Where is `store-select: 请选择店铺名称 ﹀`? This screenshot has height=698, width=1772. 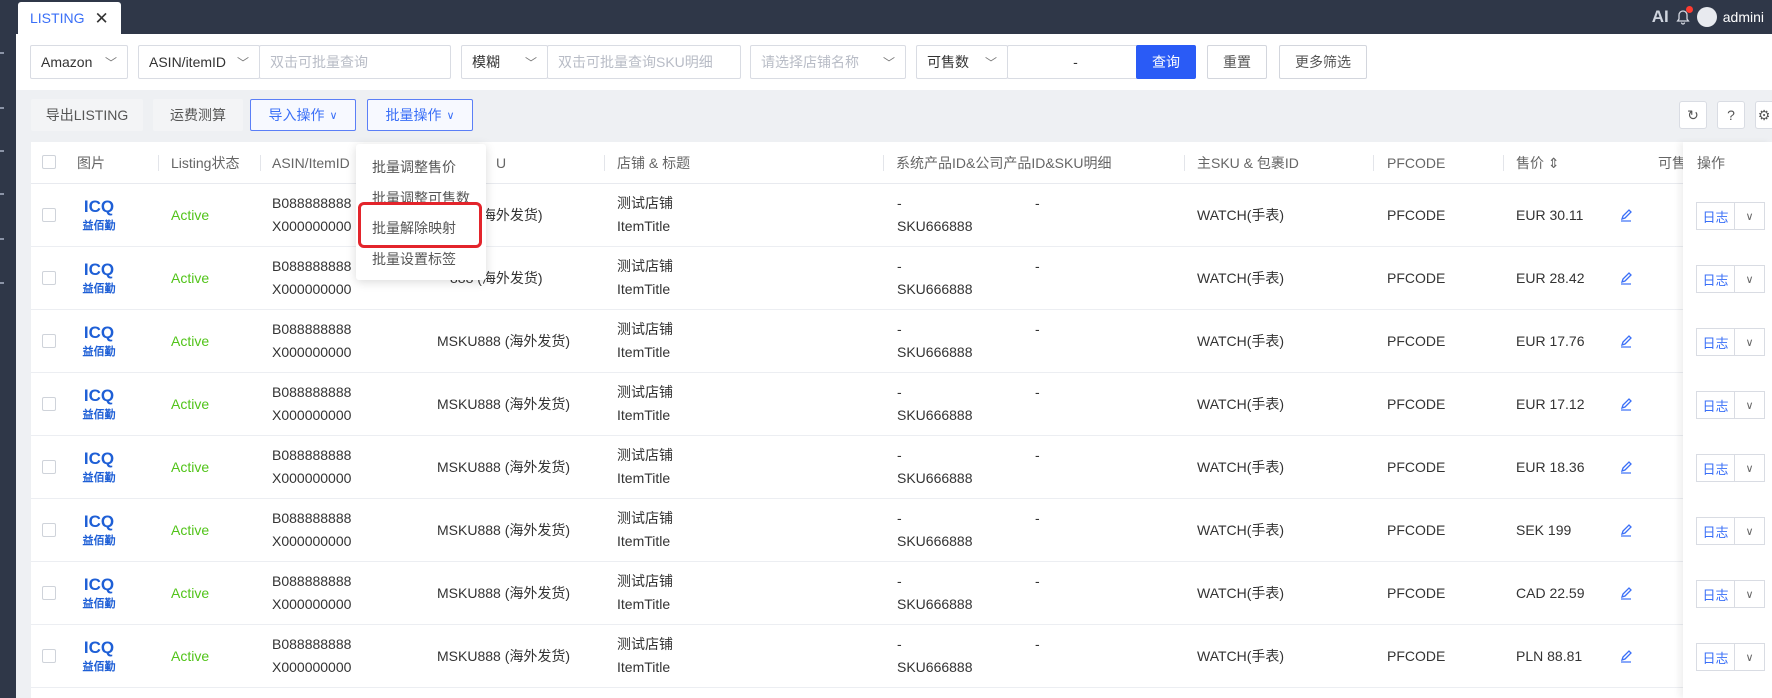
store-select: 请选择店铺名称 ﹀ is located at coordinates (828, 62).